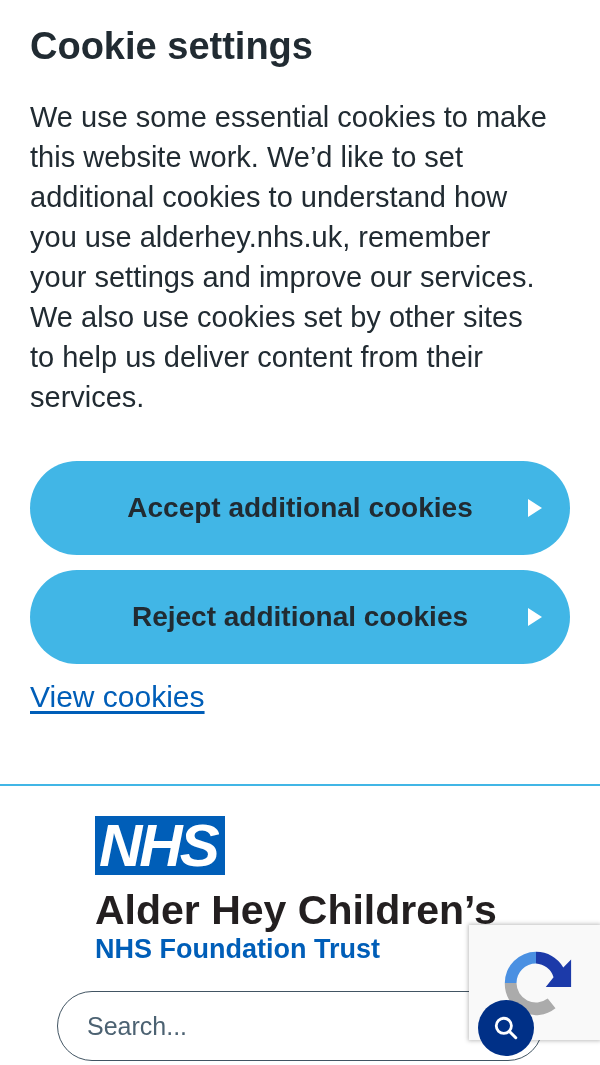 This screenshot has height=1065, width=600. I want to click on search-icon, so click(506, 1028).